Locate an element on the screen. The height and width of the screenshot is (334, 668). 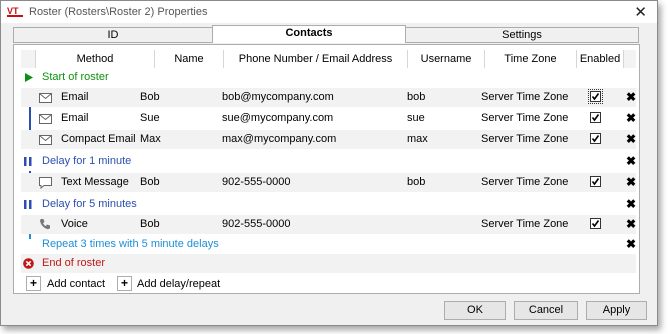
contact-address: max@mycompany.com is located at coordinates (279, 139).